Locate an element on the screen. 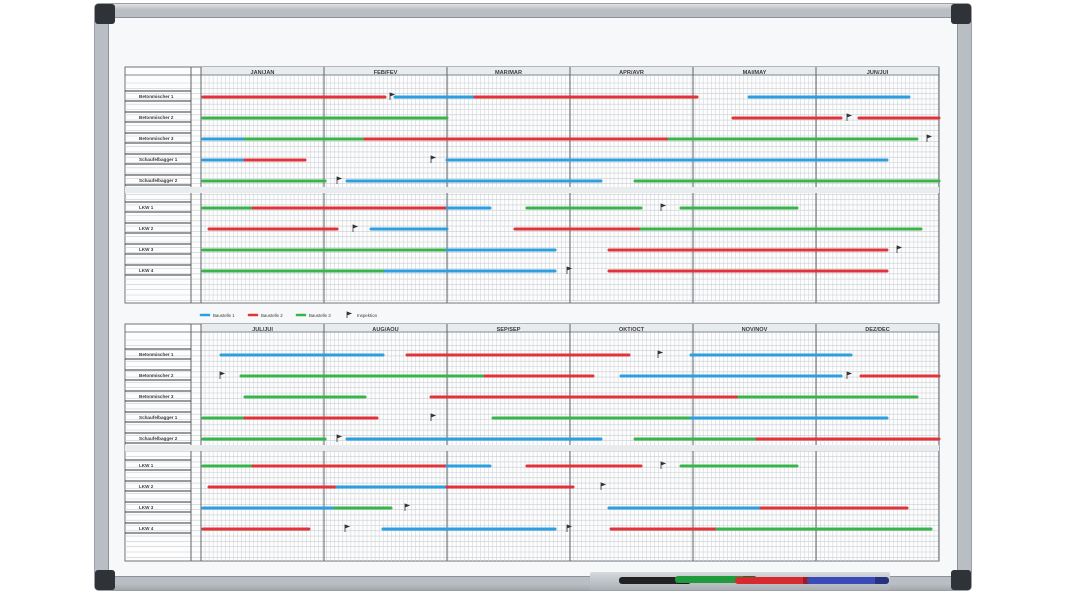  bottom-row-label-b: LKW 4 is located at coordinates (146, 528).